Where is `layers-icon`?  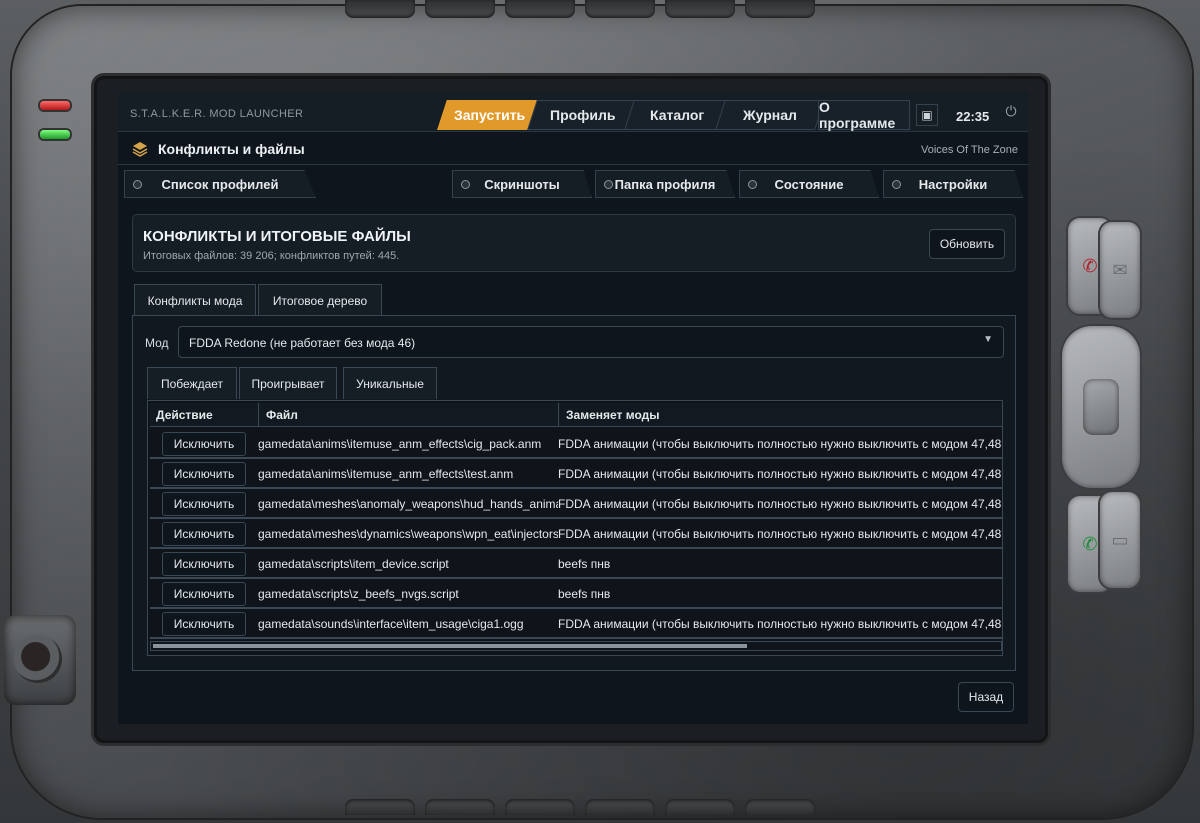 layers-icon is located at coordinates (140, 149).